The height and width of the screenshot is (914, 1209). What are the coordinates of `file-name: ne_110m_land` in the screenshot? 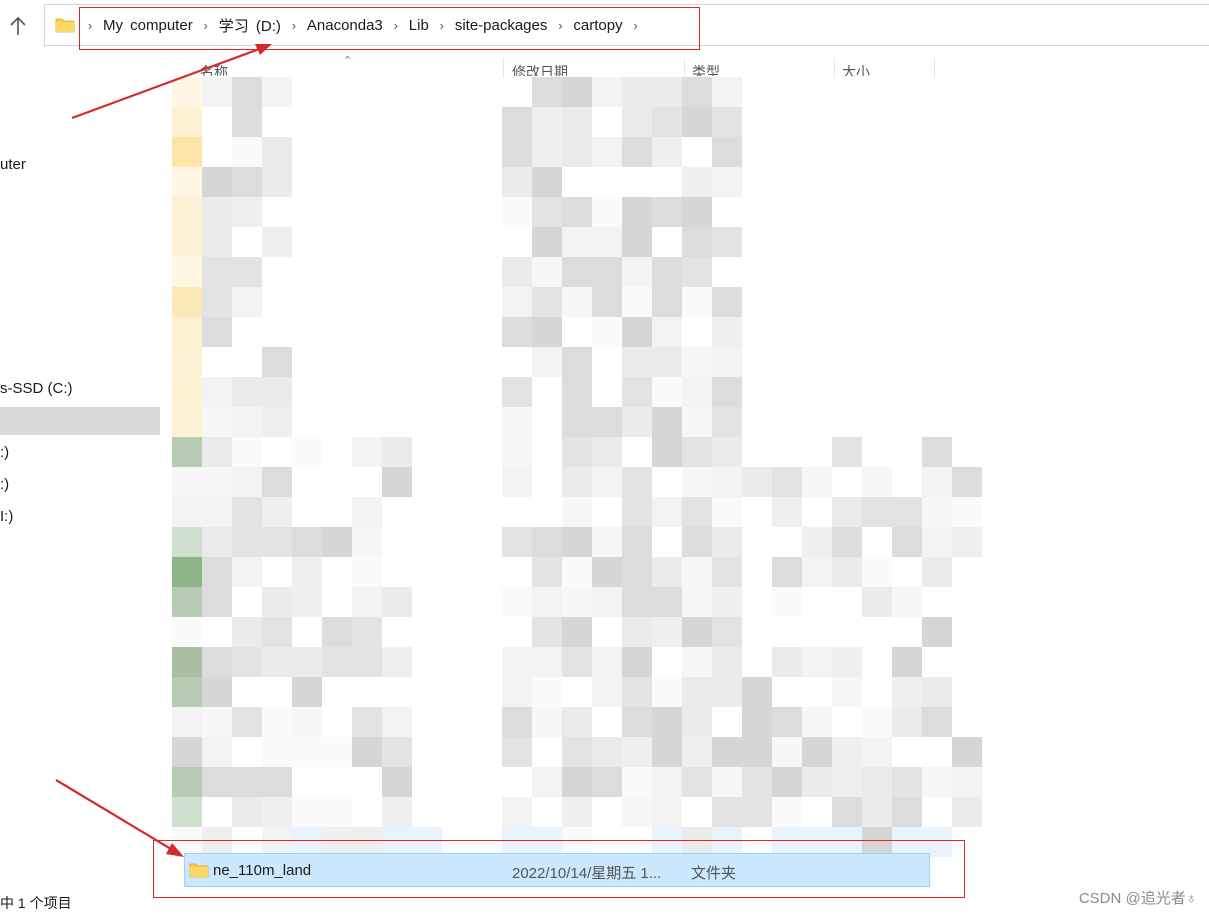 It's located at (262, 870).